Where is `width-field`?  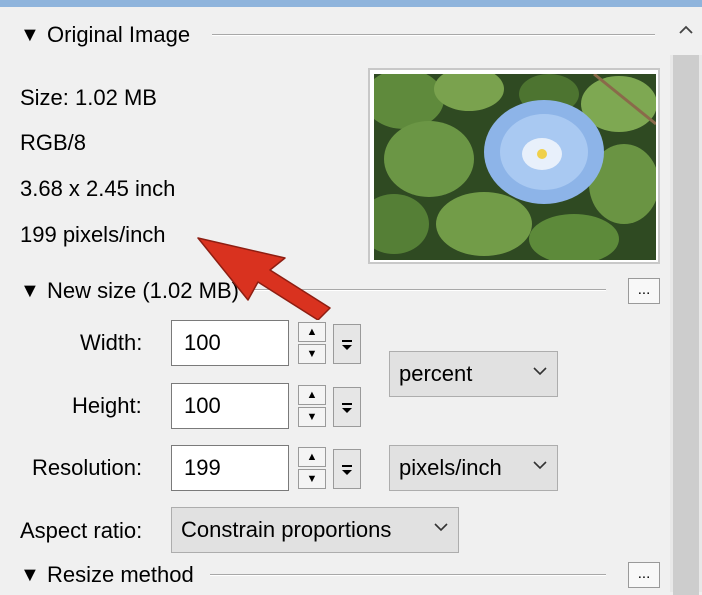
width-field is located at coordinates (230, 343).